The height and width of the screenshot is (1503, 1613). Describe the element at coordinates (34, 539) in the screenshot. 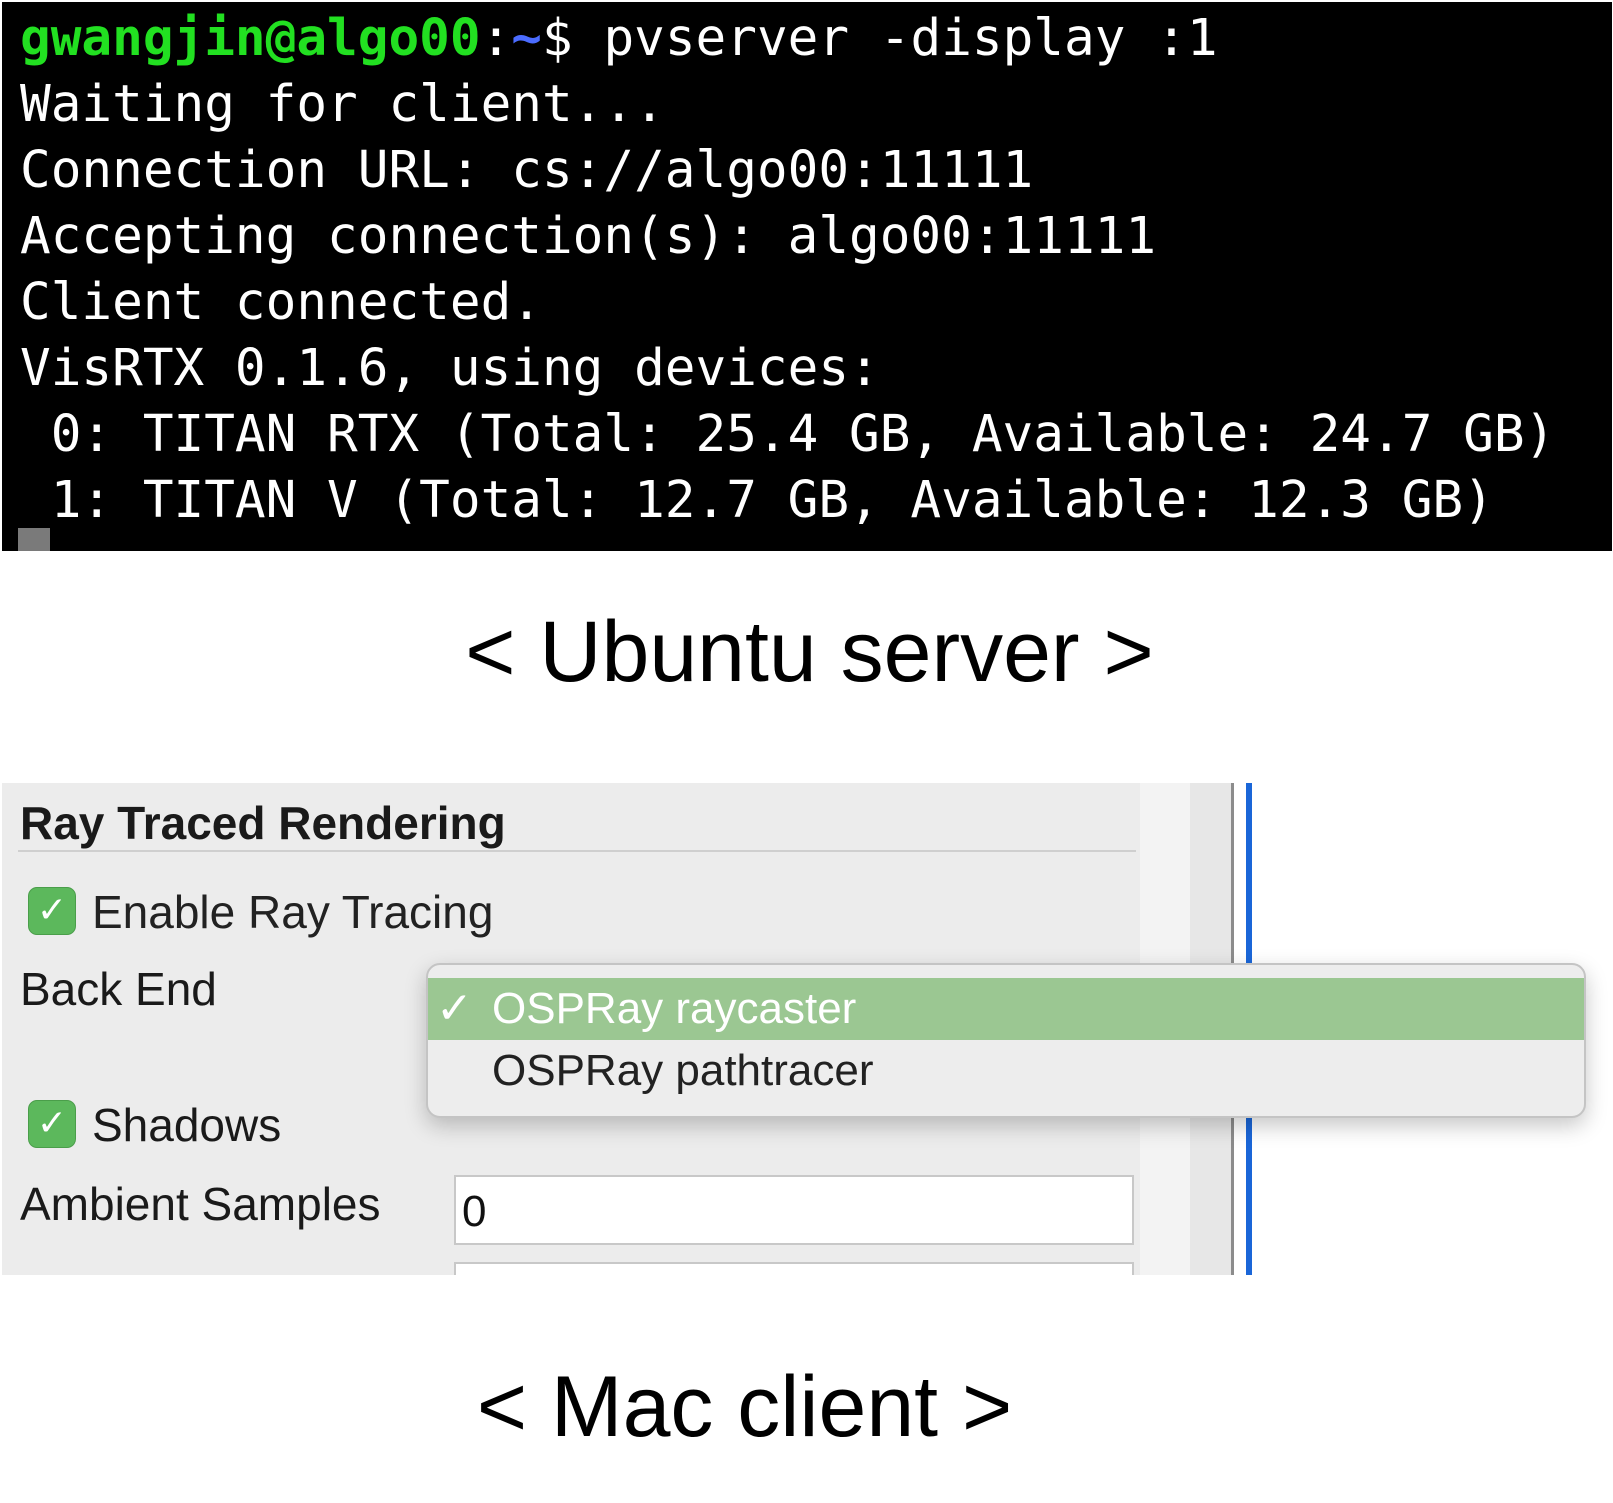

I see `terminal-cursor` at that location.